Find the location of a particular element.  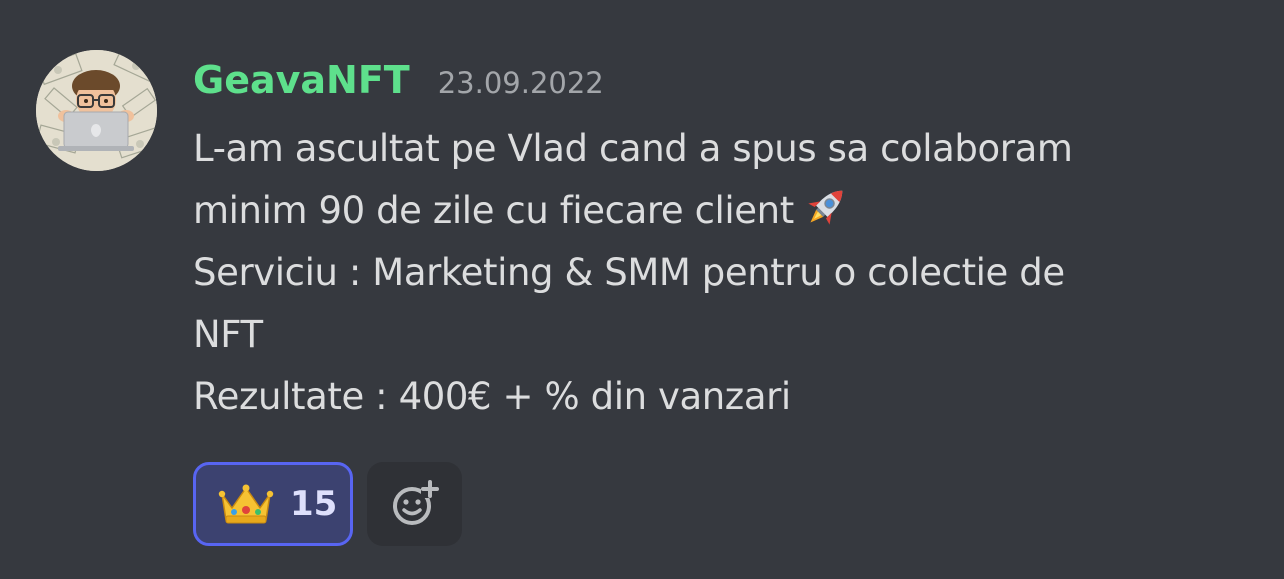

message-line-with-emoji: minim 90 de zile cu fiecare client is located at coordinates (693, 211).